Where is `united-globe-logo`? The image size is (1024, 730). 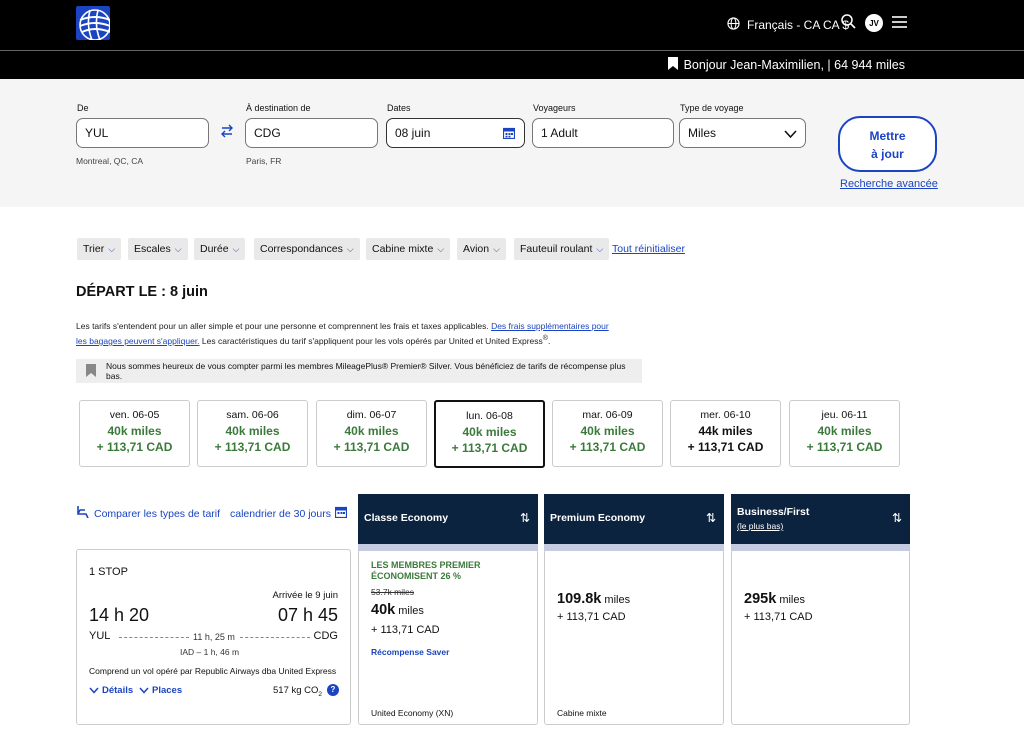
united-globe-logo is located at coordinates (93, 23).